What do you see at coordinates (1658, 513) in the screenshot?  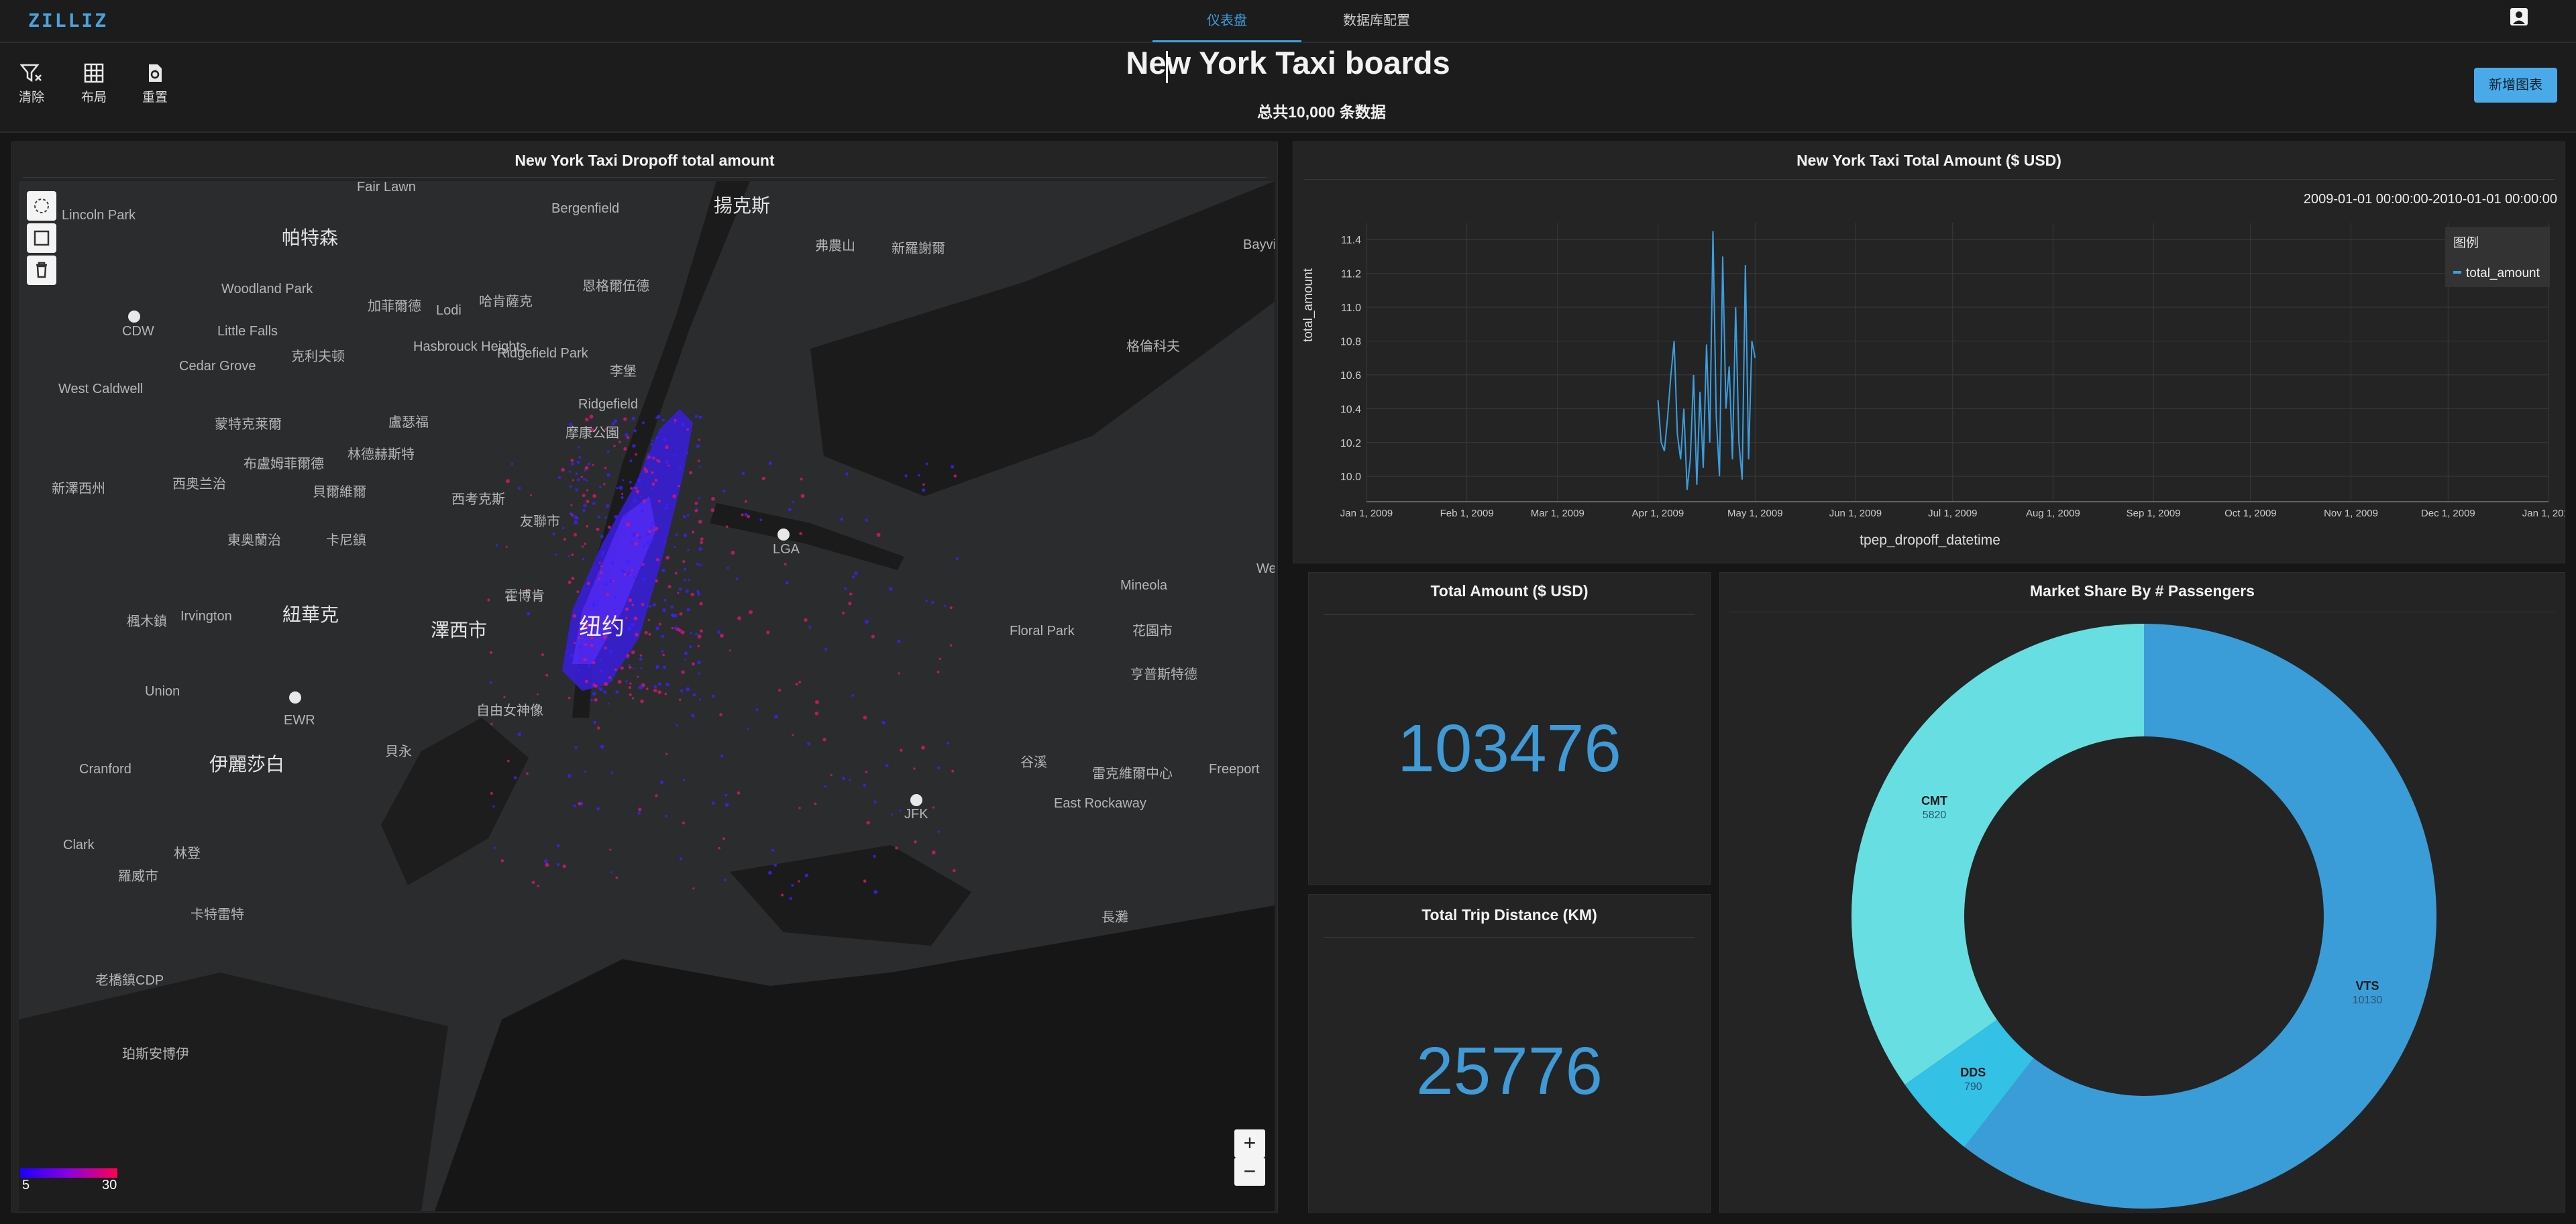 I see `x-tick-label: Apr 1, 2009` at bounding box center [1658, 513].